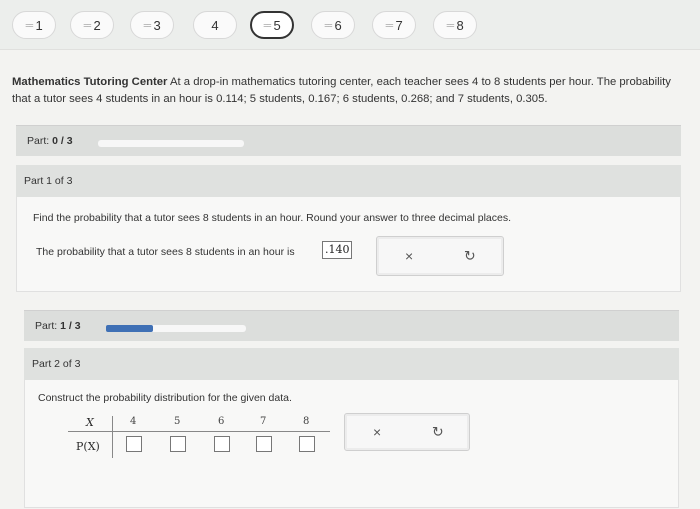  I want to click on x-value-7: 7, so click(263, 421).